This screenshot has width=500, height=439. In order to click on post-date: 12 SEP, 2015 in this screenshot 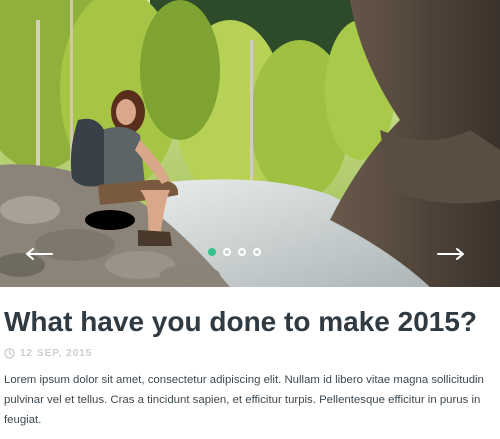, I will do `click(48, 353)`.